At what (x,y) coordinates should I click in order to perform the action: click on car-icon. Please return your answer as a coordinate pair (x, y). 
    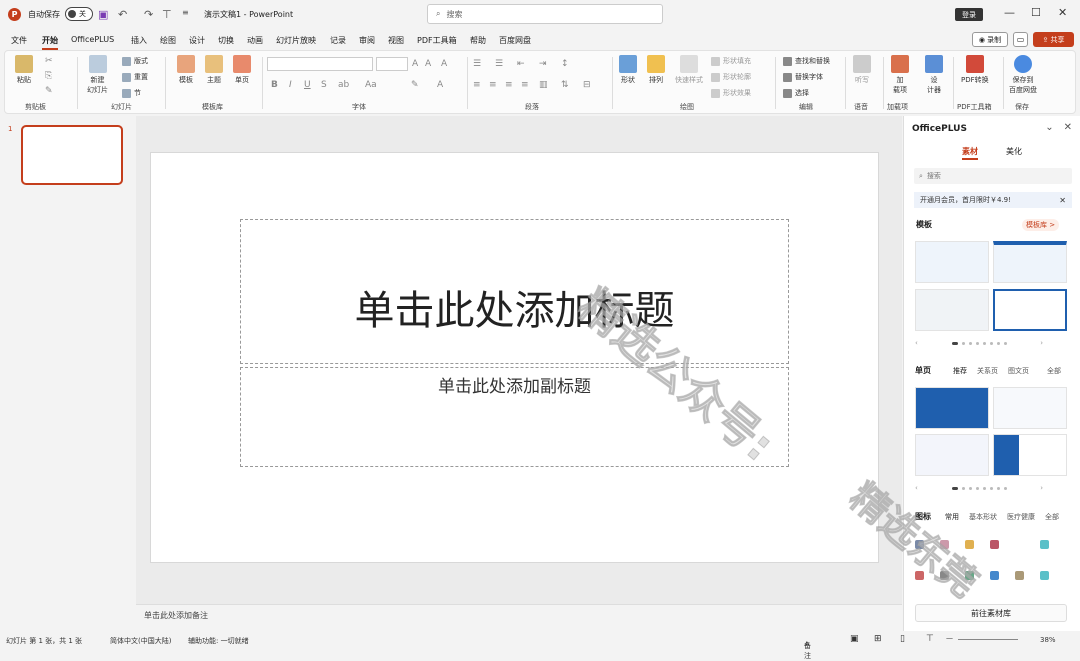
    Looking at the image, I should click on (919, 575).